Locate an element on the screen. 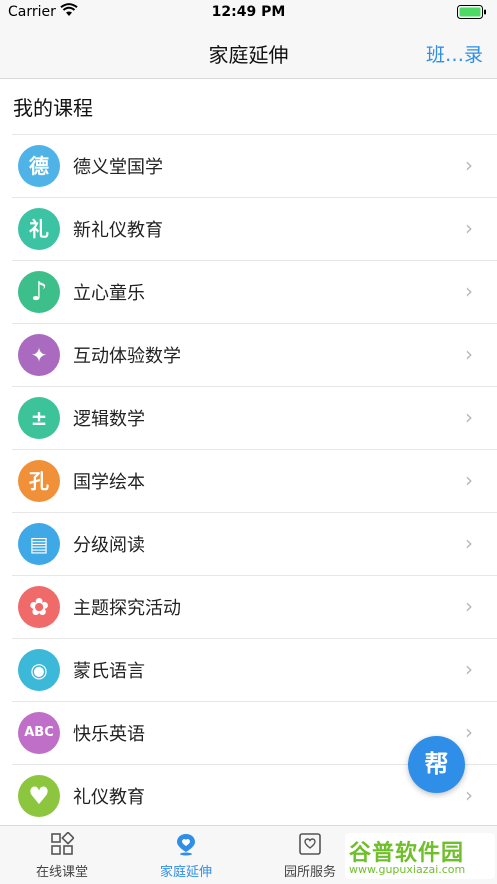 The width and height of the screenshot is (497, 884). course-item-graded-reading: ▤ 分级阅读 › is located at coordinates (254, 544).